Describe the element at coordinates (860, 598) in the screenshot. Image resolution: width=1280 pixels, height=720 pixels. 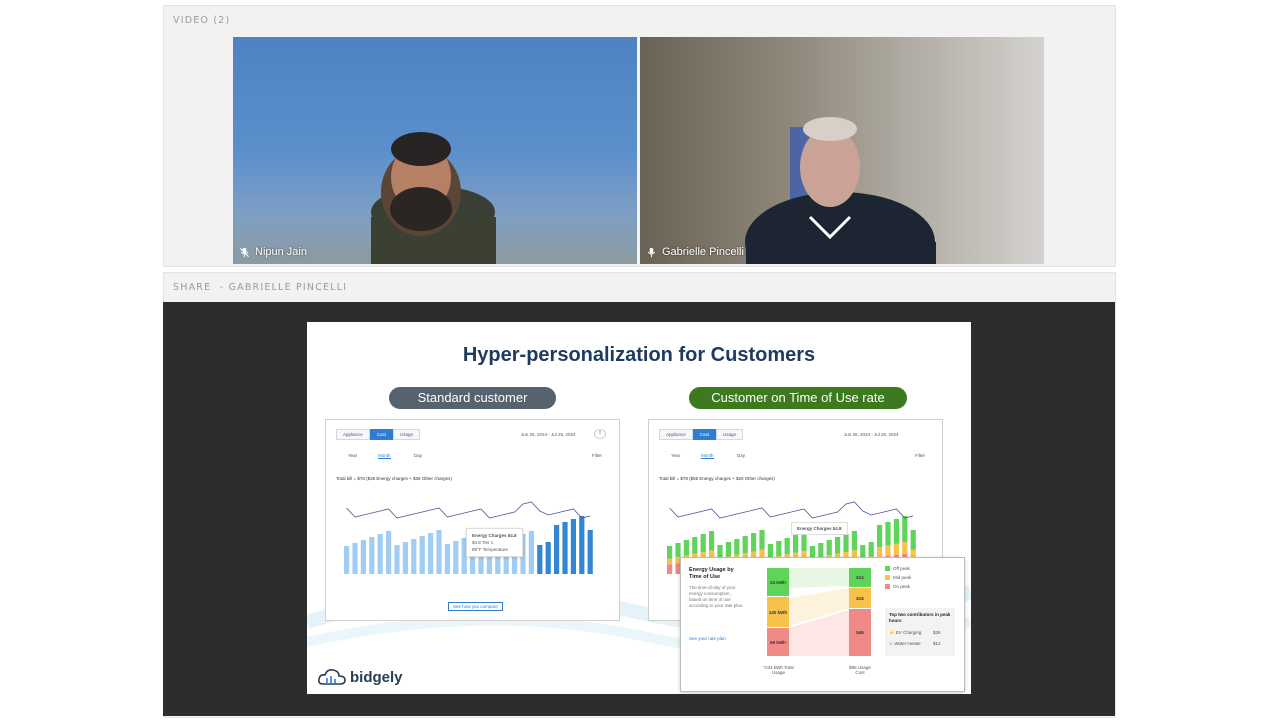
I see `midpeak-cost-block: $15` at that location.